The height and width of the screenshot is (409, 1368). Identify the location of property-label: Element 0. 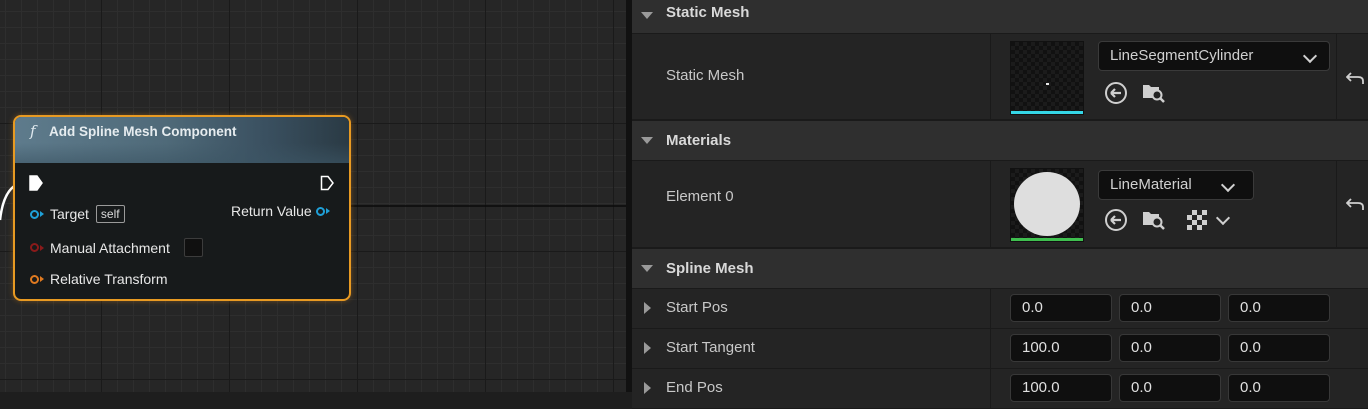
(700, 196).